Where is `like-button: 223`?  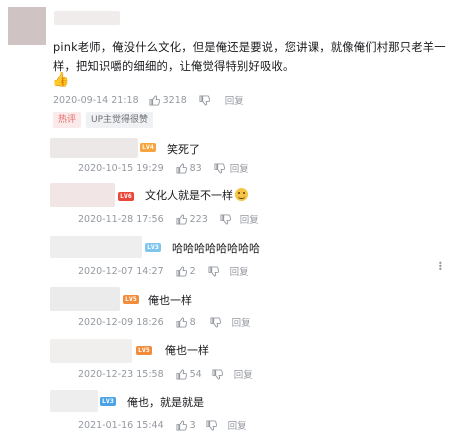
like-button: 223 is located at coordinates (192, 219).